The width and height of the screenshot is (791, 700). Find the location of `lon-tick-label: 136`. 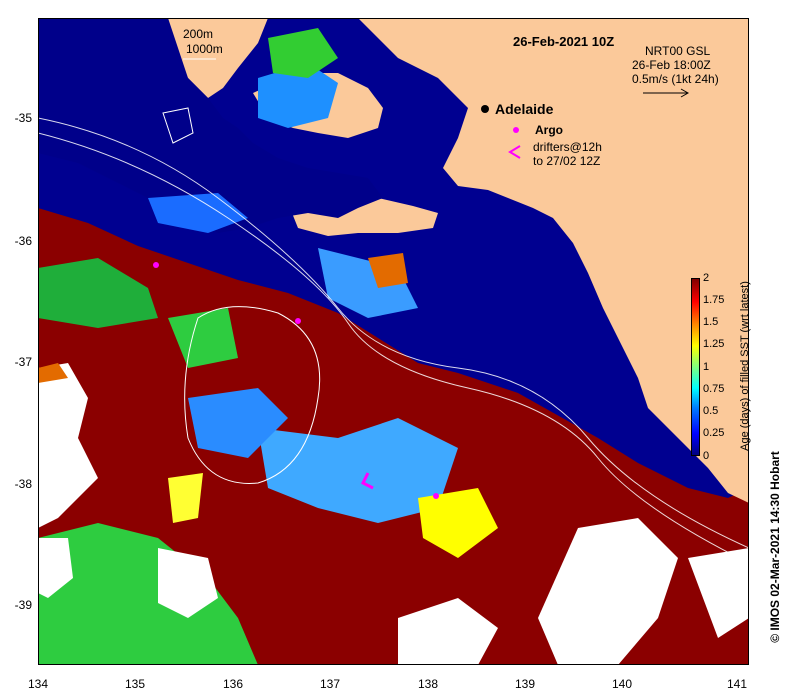

lon-tick-label: 136 is located at coordinates (233, 684).